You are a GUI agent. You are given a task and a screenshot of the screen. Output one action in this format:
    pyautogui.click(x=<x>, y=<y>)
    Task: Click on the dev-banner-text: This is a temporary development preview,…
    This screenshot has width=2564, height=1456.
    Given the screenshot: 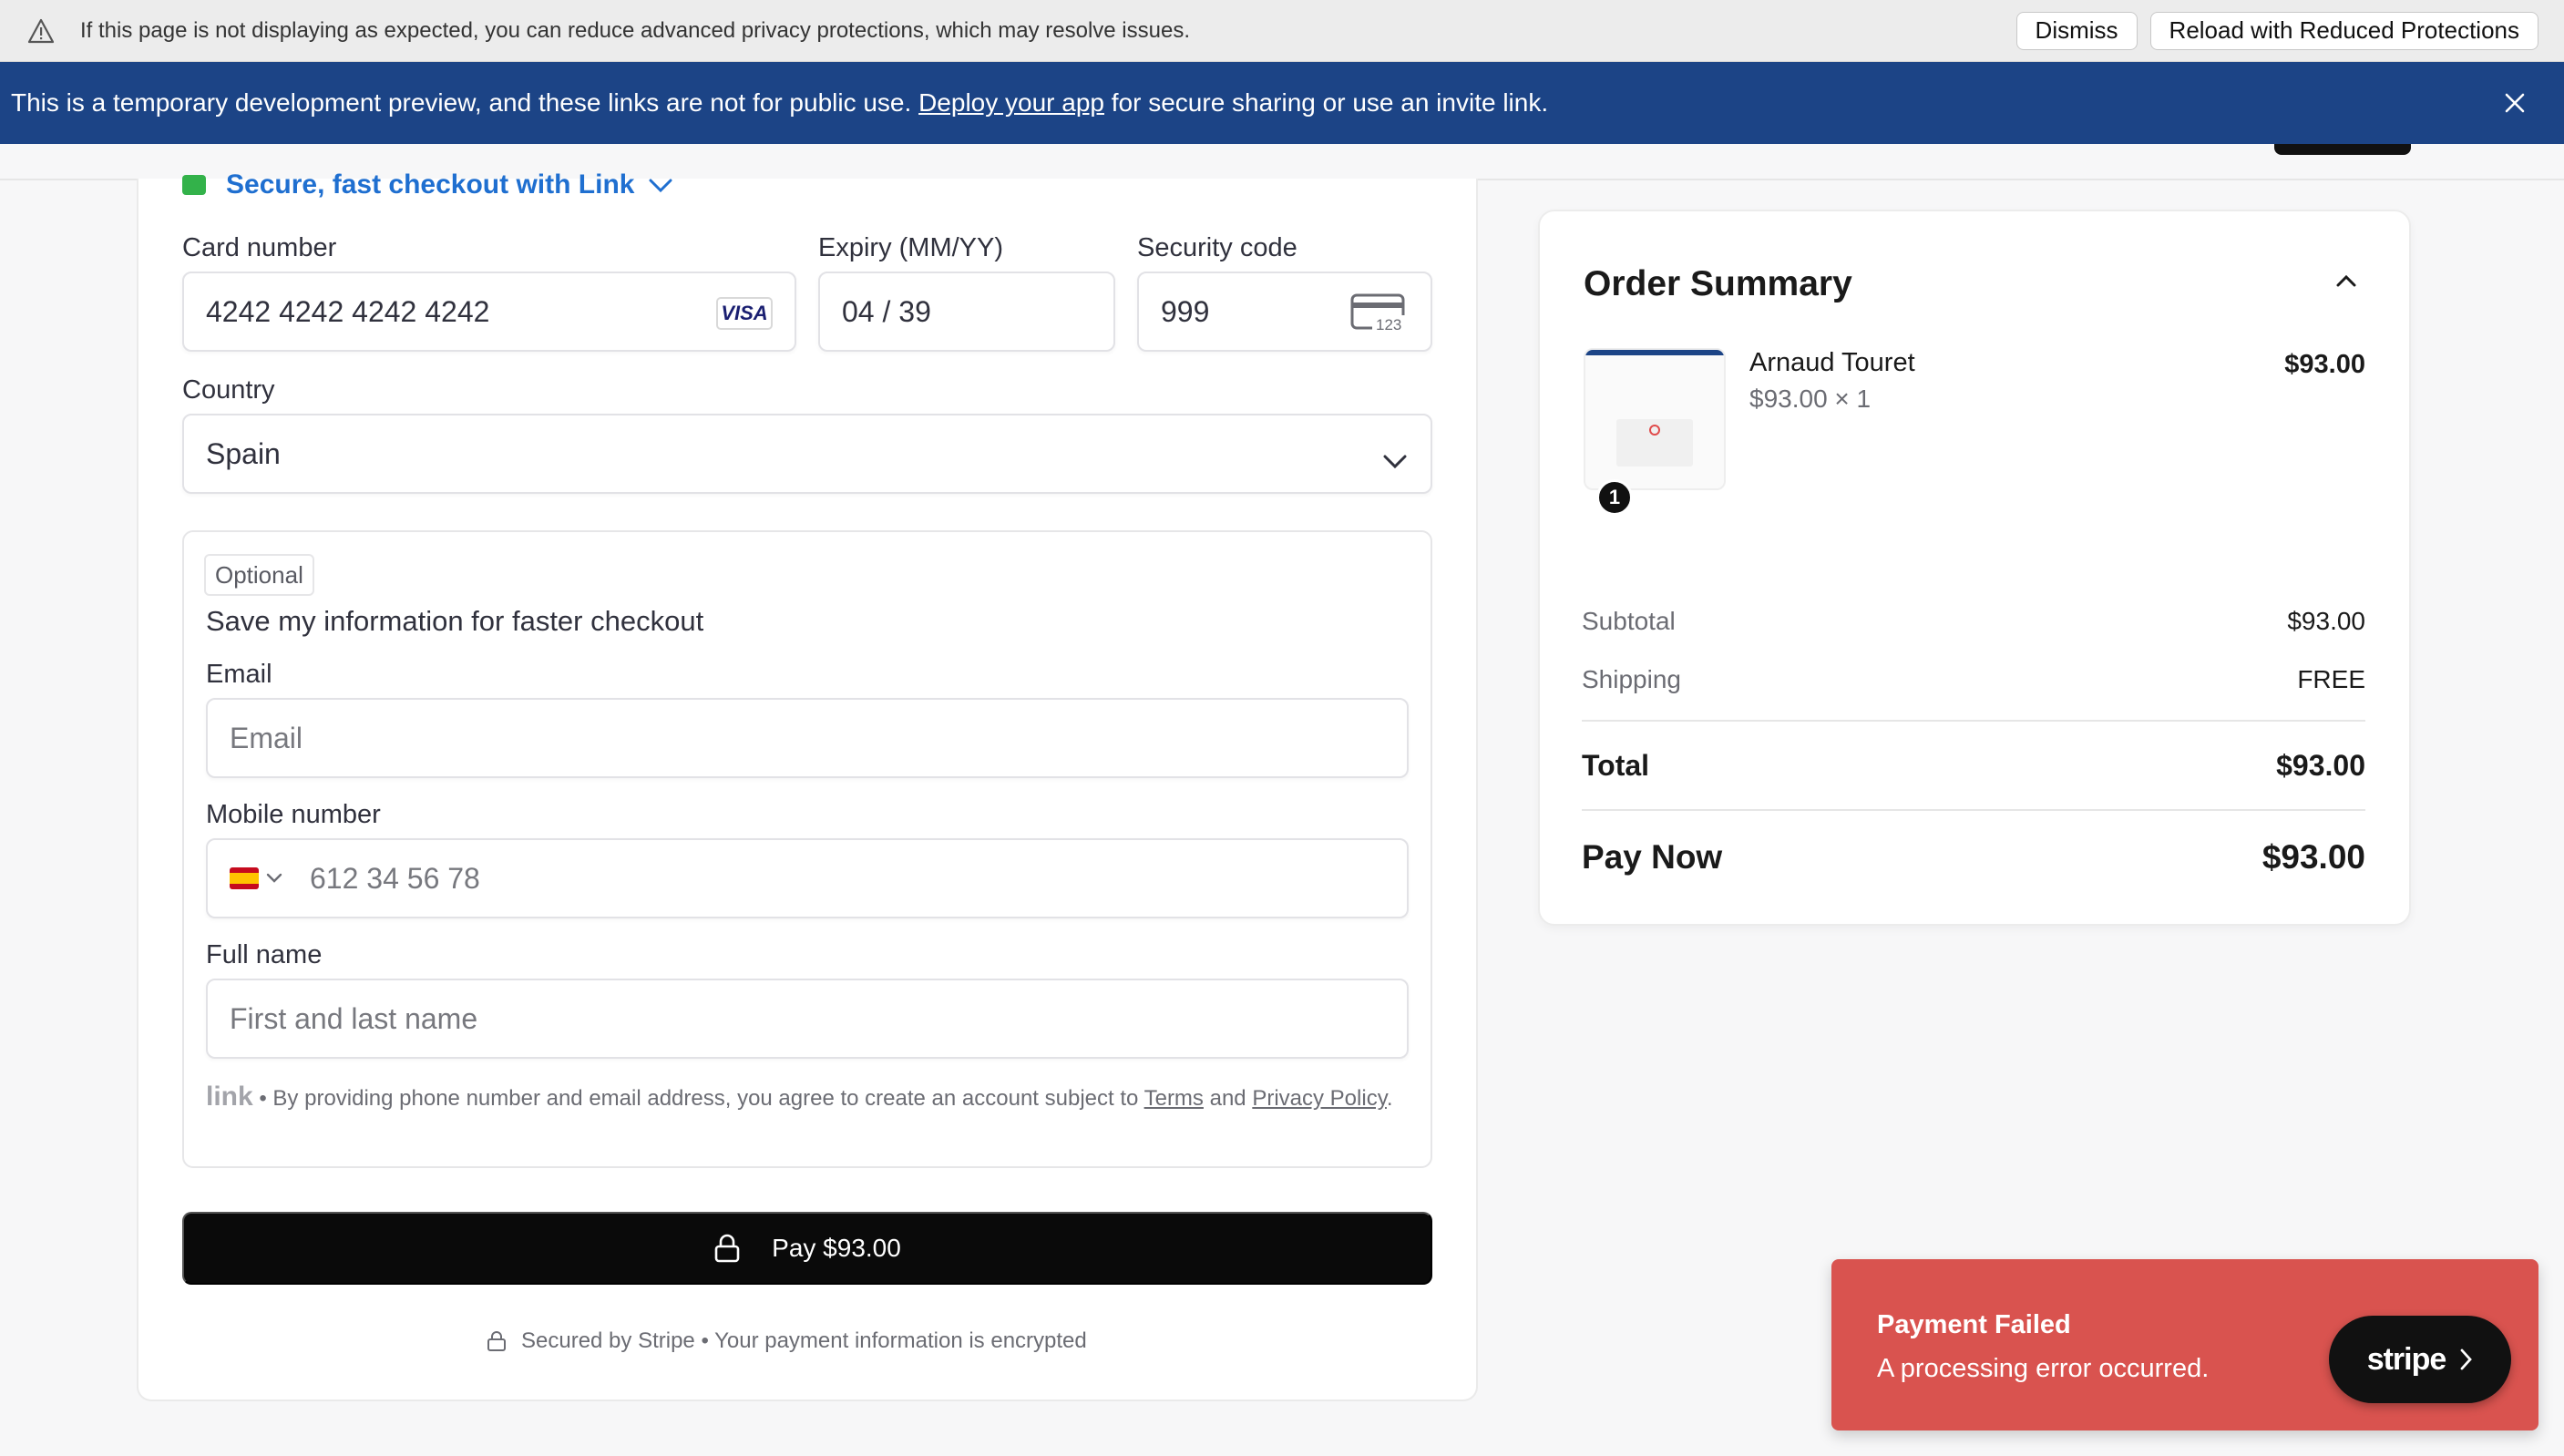 What is the action you would take?
    pyautogui.click(x=1254, y=103)
    